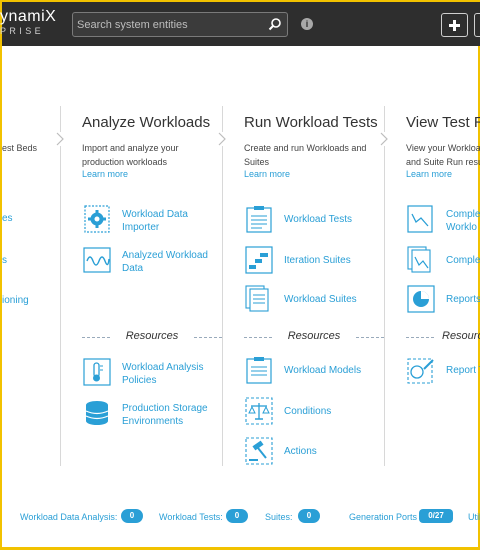  What do you see at coordinates (165, 262) in the screenshot?
I see `nav-item-label: Analyzed Workload Data` at bounding box center [165, 262].